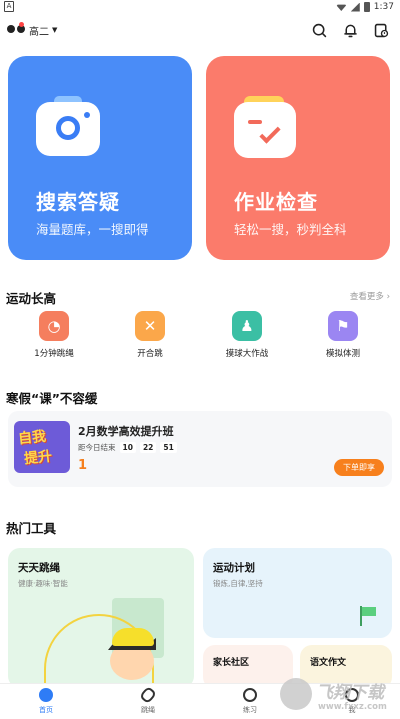 The width and height of the screenshot is (400, 719). Describe the element at coordinates (250, 710) in the screenshot. I see `nav-label: 练习` at that location.